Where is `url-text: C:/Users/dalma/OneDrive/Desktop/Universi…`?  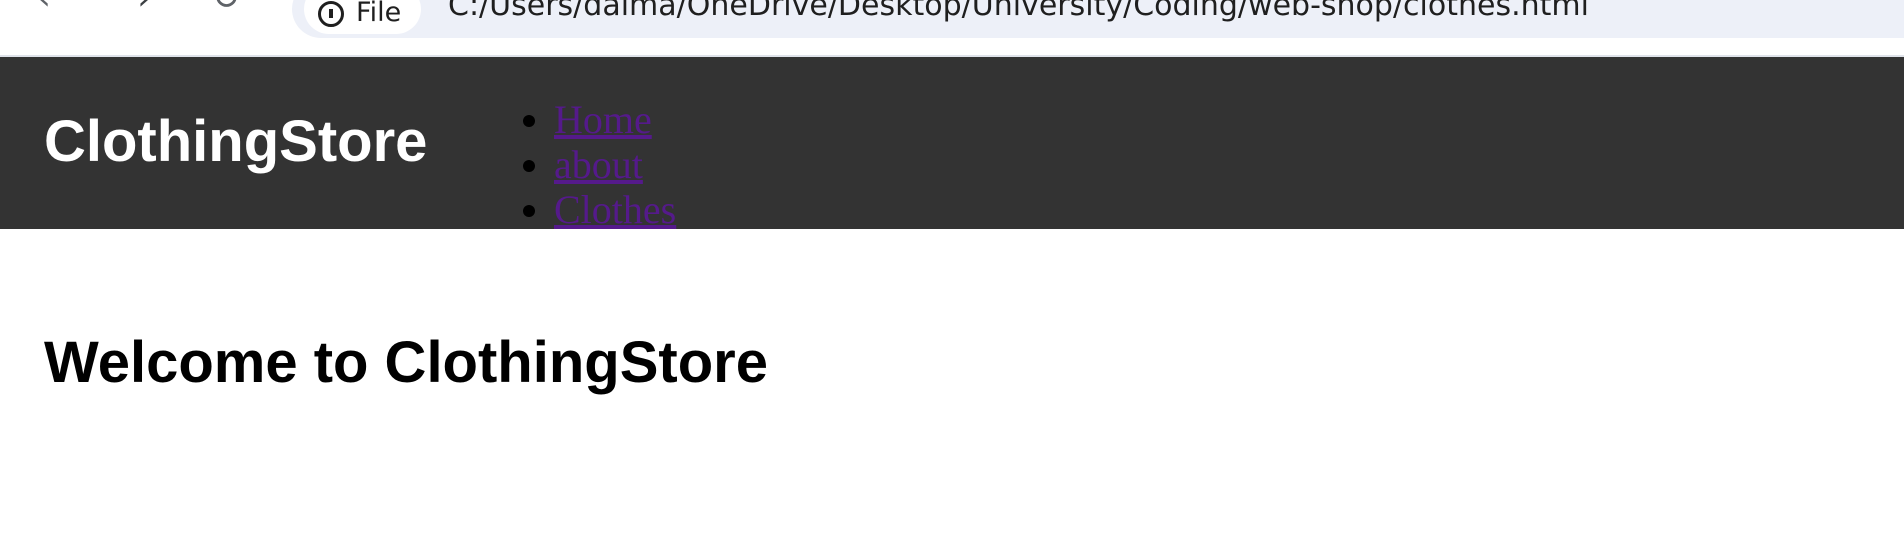
url-text: C:/Users/dalma/OneDrive/Desktop/Universi… is located at coordinates (1018, 11).